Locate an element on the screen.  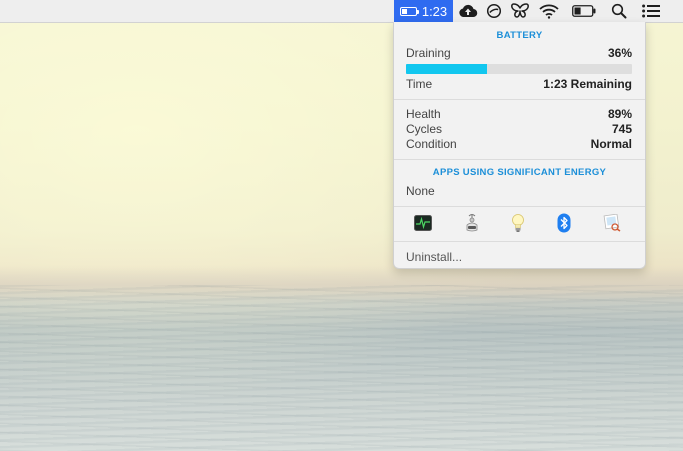
condition-row: Condition Normal is located at coordinates (519, 144).